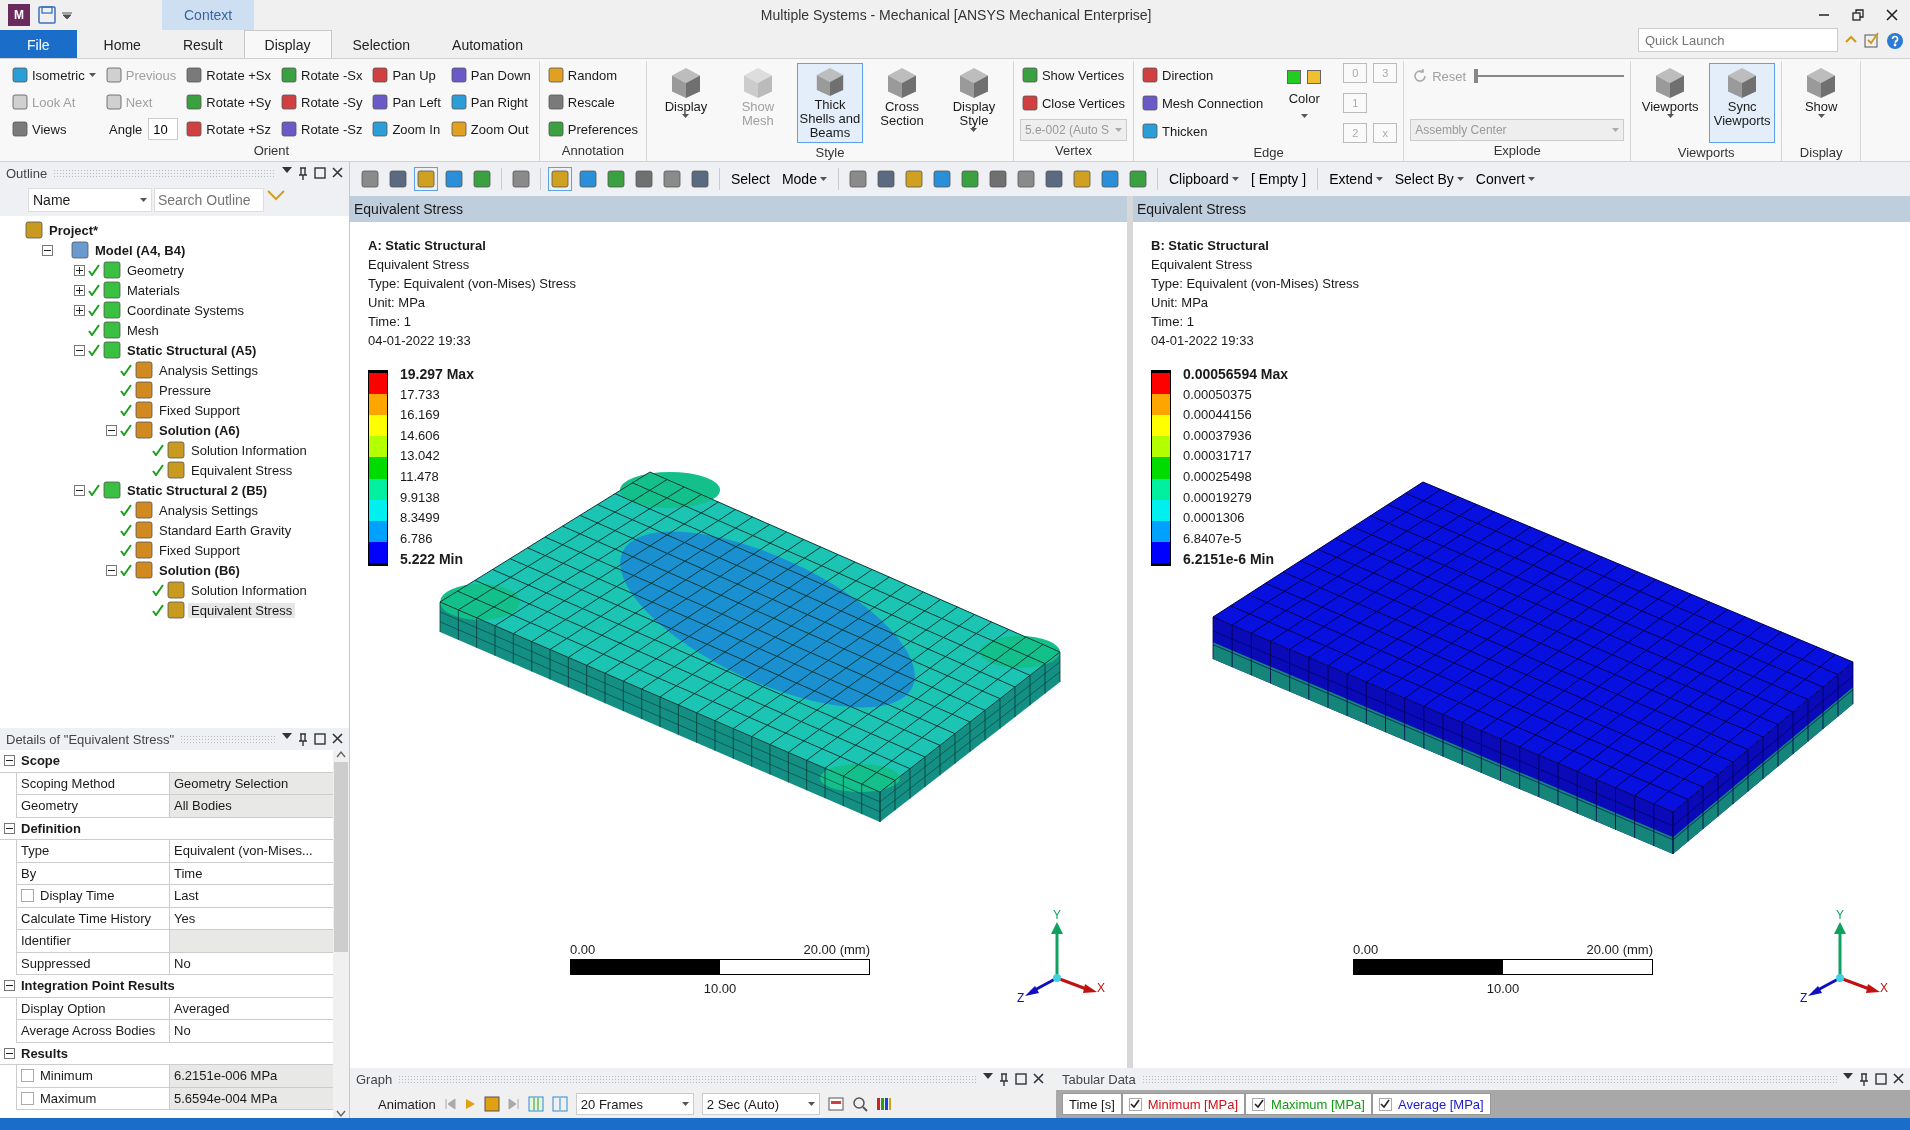 This screenshot has height=1130, width=1910. What do you see at coordinates (143, 330) in the screenshot?
I see `tree-item: Mesh` at bounding box center [143, 330].